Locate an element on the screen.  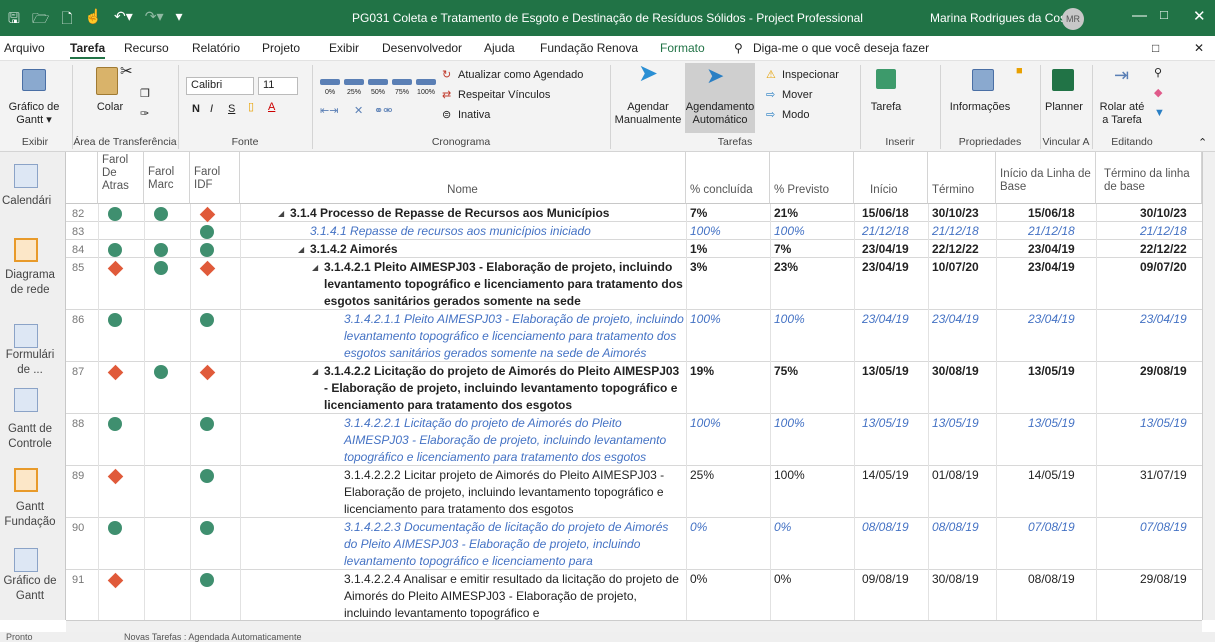
view-diagrama-rede: Diagrama de rede is located at coordinates (30, 283).